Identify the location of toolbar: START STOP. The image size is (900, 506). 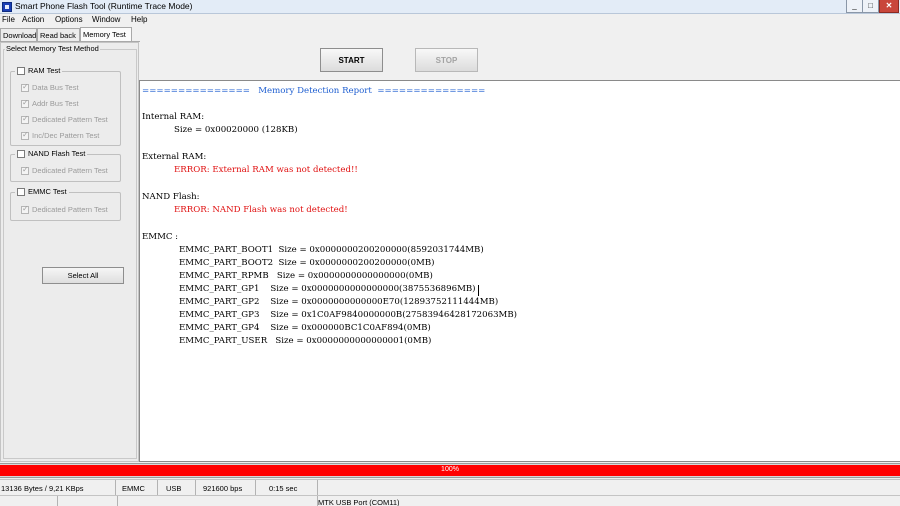
(519, 61).